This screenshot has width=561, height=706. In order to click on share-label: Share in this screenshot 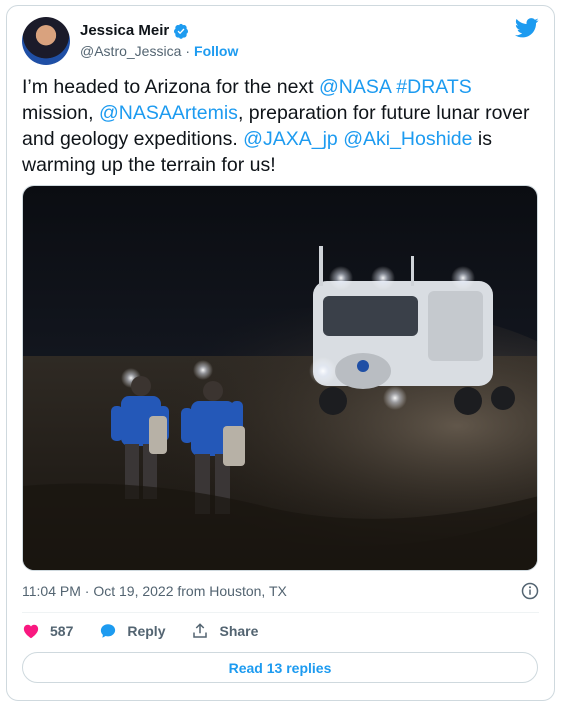, I will do `click(239, 631)`.